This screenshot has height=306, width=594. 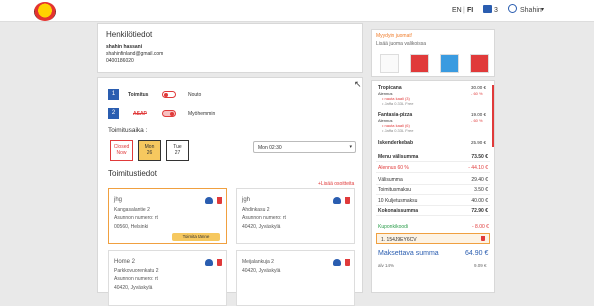 I want to click on time-label: Toimitusaika :, so click(x=128, y=130).